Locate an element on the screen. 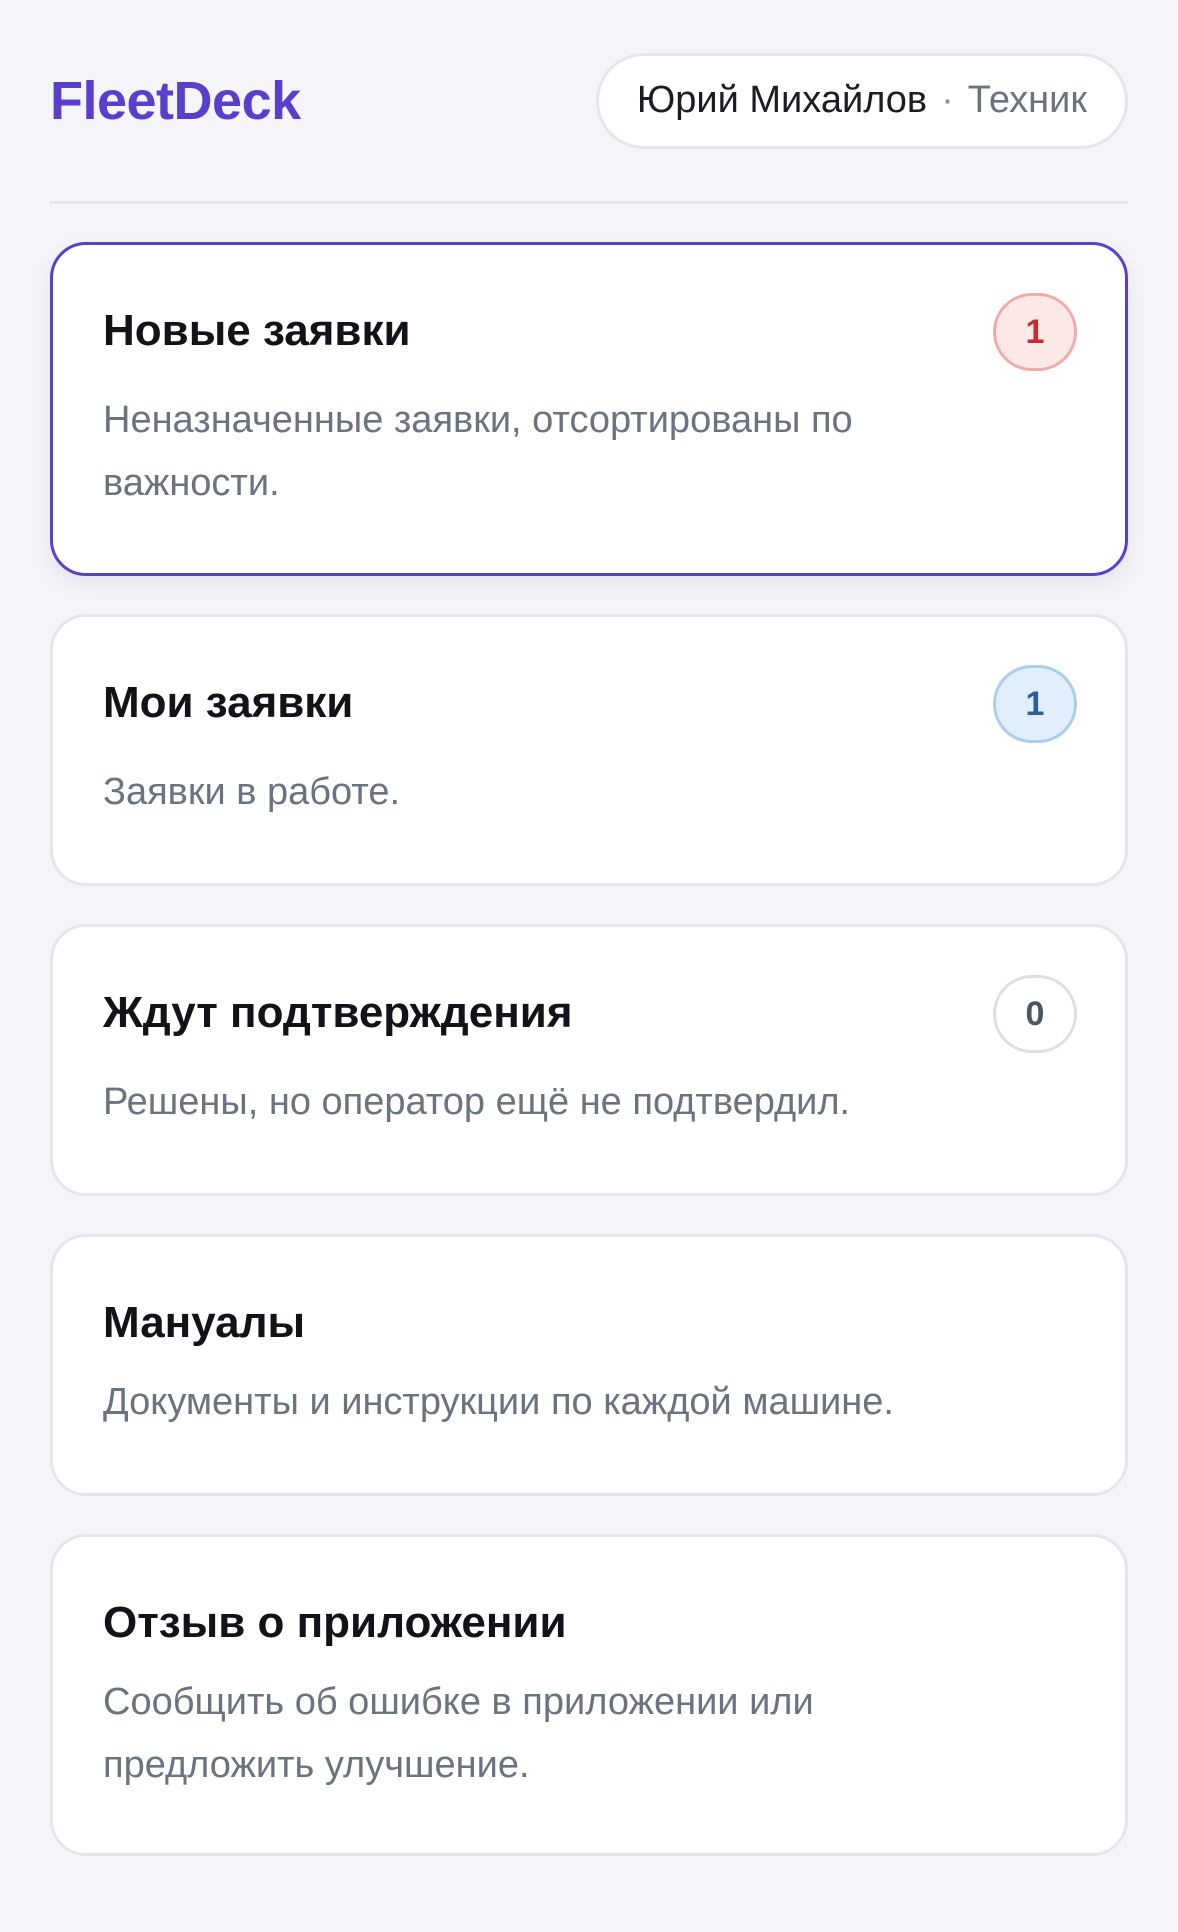 Image resolution: width=1178 pixels, height=1932 pixels. user-profile-button: Юрий Михайлов · Техник is located at coordinates (861, 100).